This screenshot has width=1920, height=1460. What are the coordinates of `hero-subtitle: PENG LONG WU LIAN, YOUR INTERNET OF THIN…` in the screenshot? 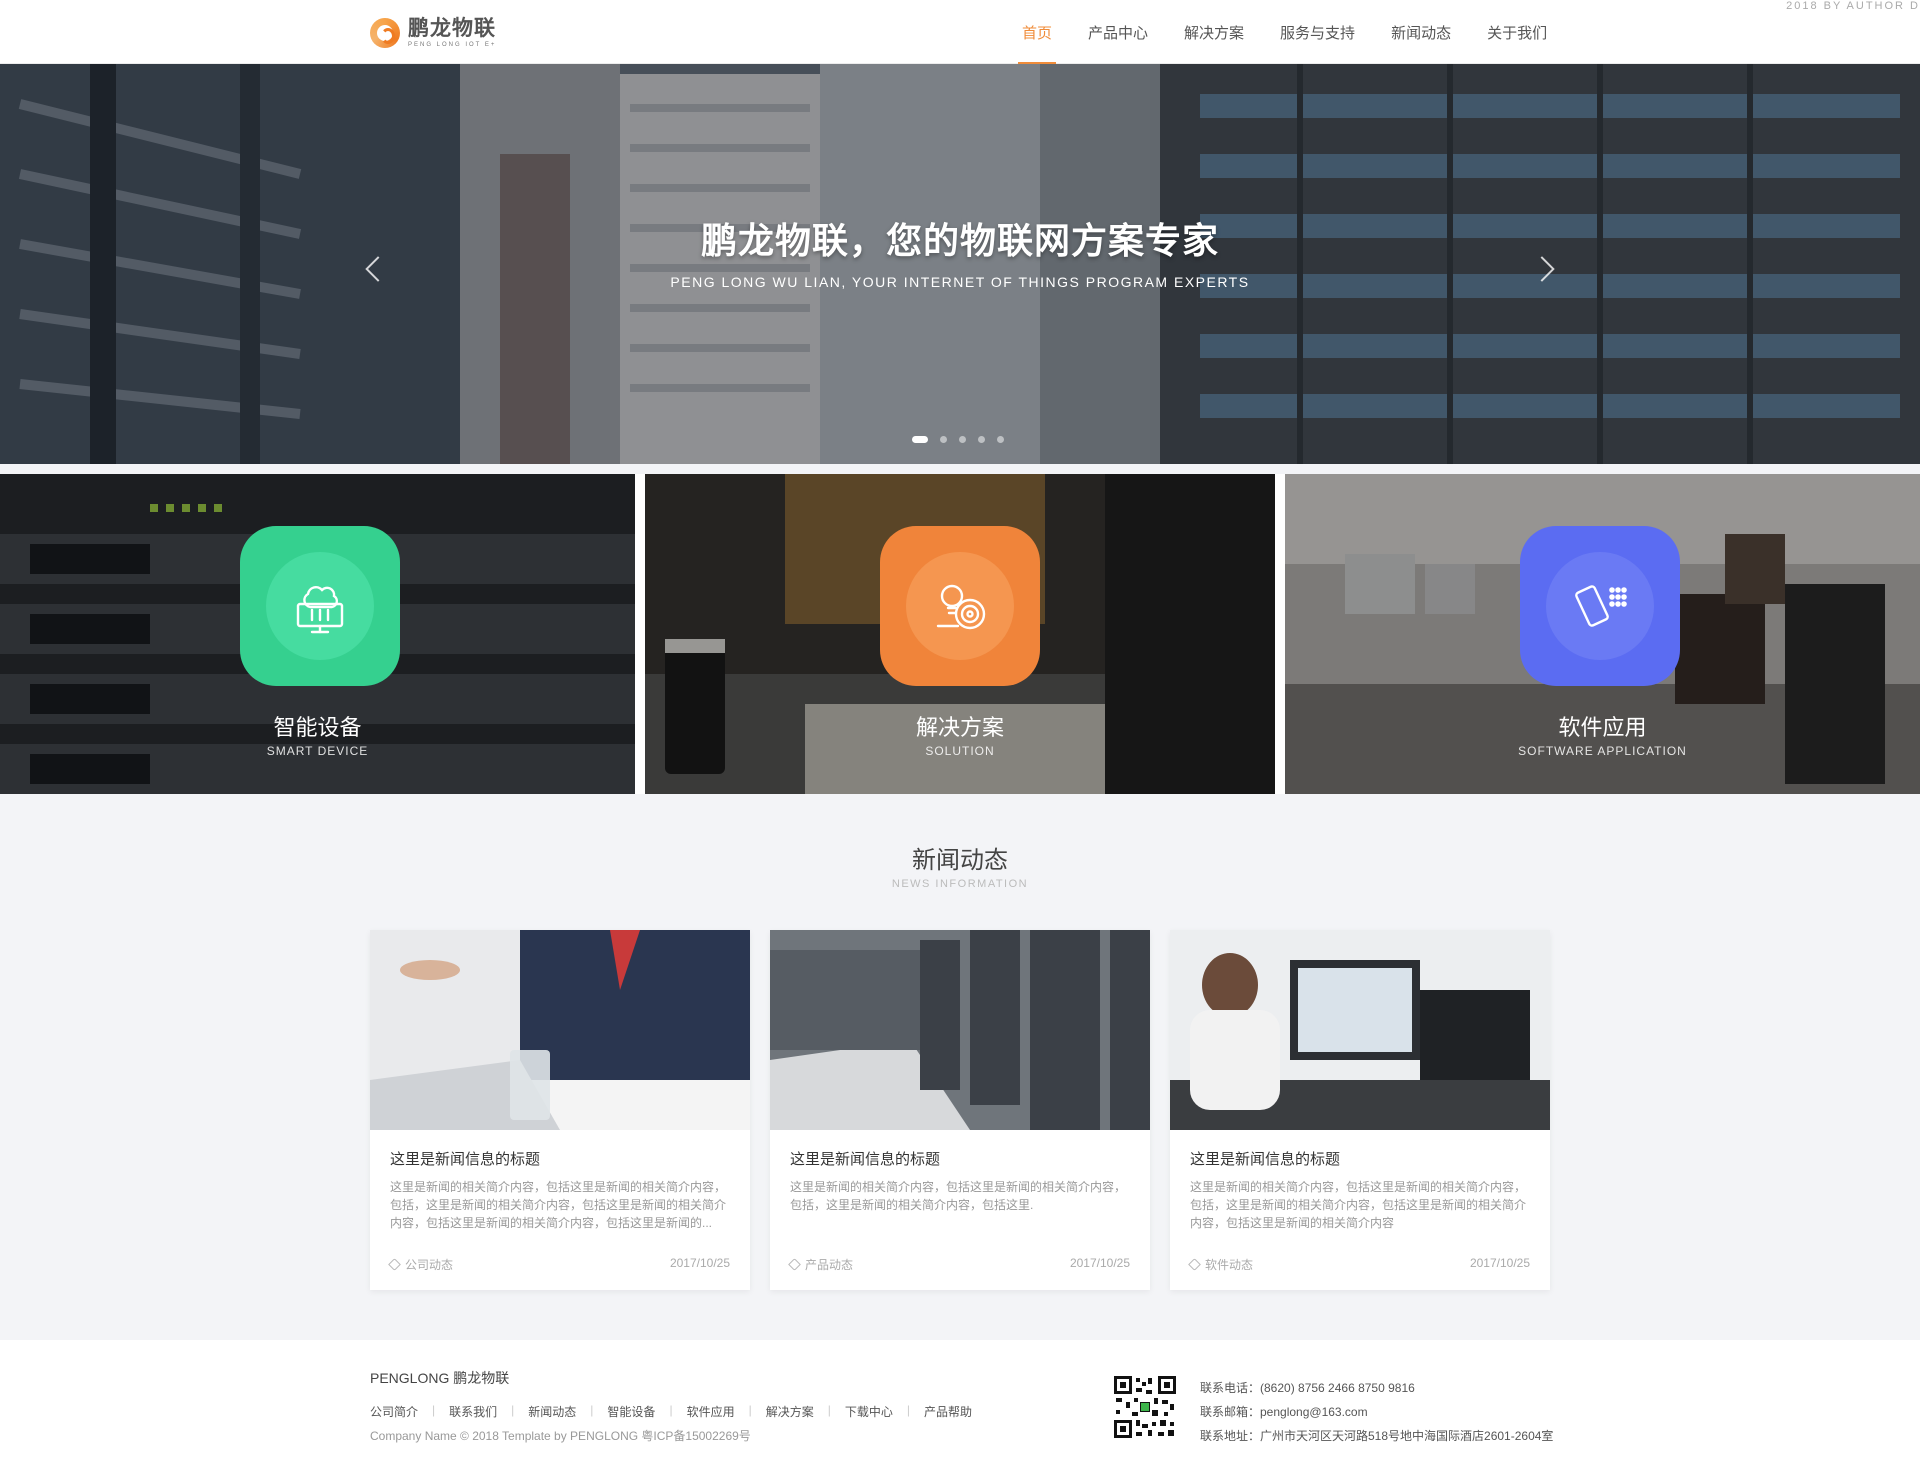 It's located at (960, 282).